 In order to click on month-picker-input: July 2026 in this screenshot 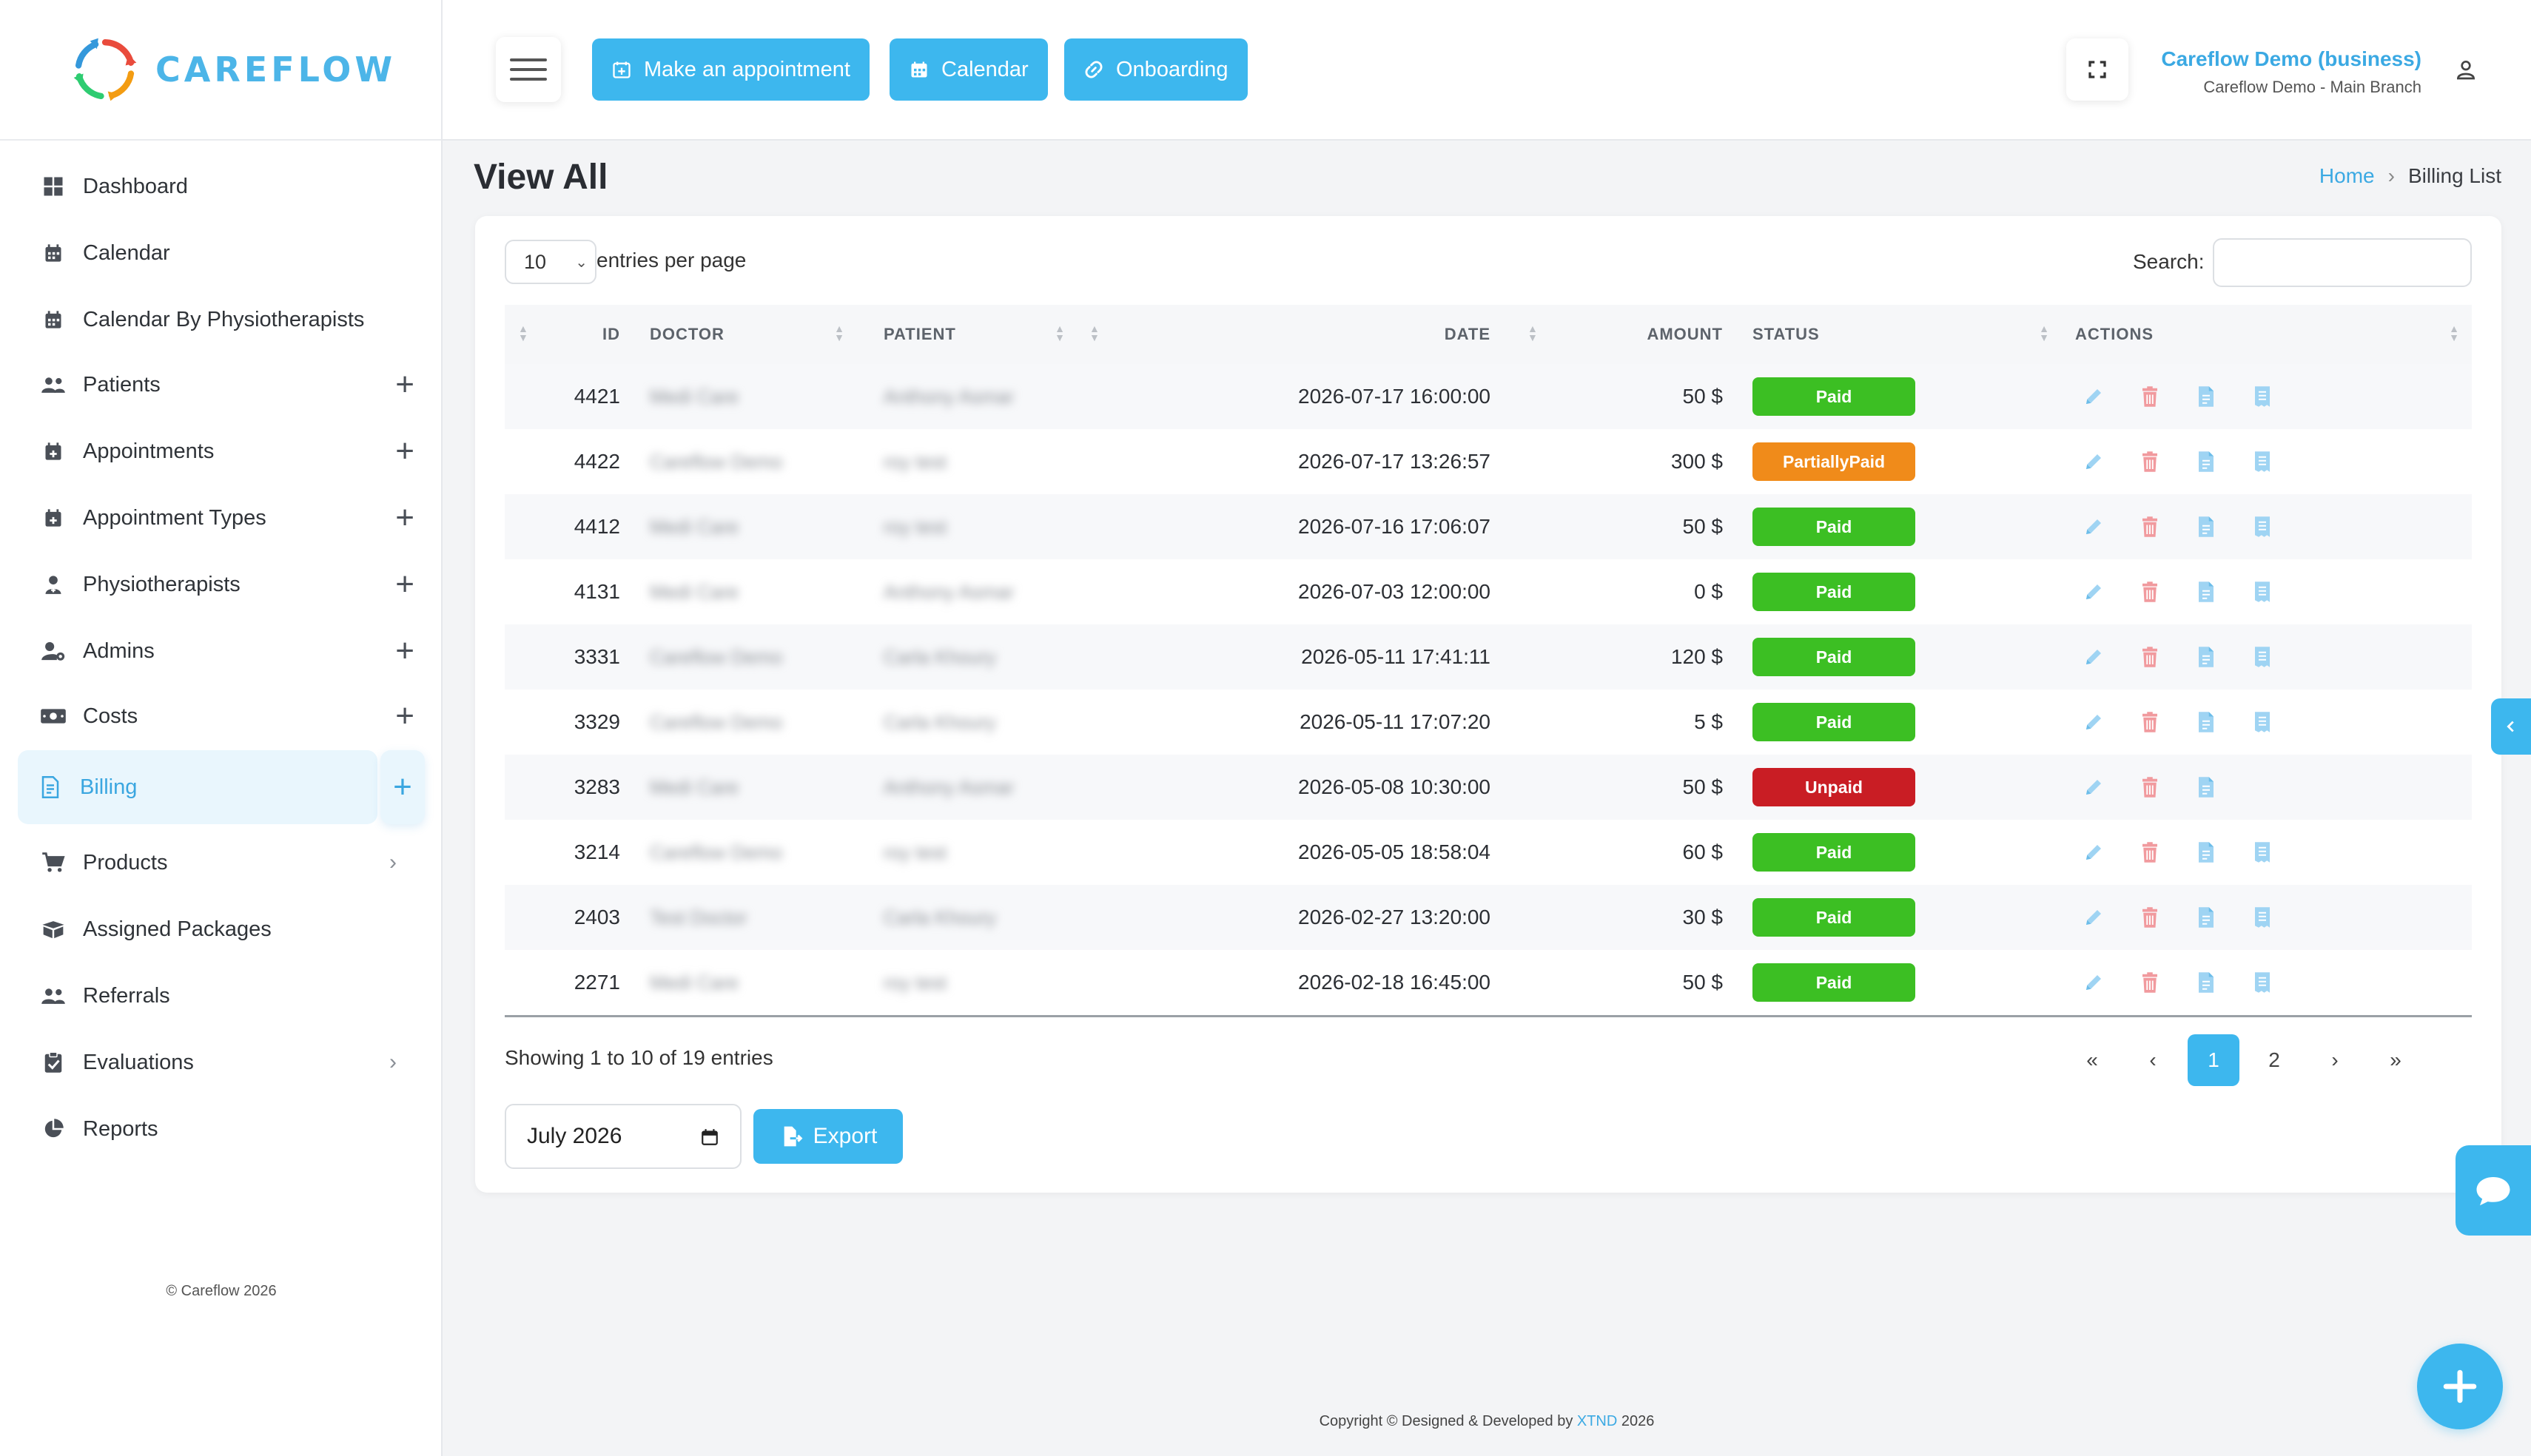, I will do `click(623, 1137)`.